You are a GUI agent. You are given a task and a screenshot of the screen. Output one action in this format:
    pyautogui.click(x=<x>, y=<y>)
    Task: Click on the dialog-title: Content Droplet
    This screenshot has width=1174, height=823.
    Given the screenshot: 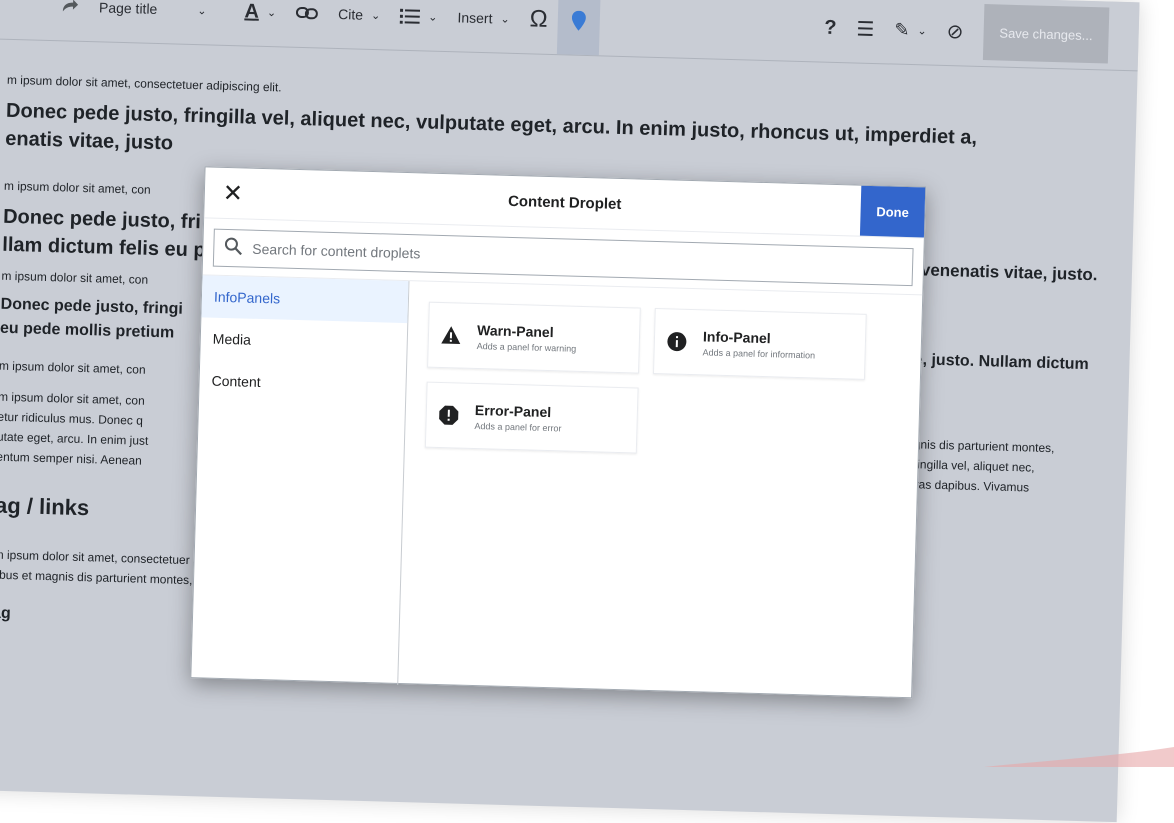 What is the action you would take?
    pyautogui.click(x=564, y=202)
    